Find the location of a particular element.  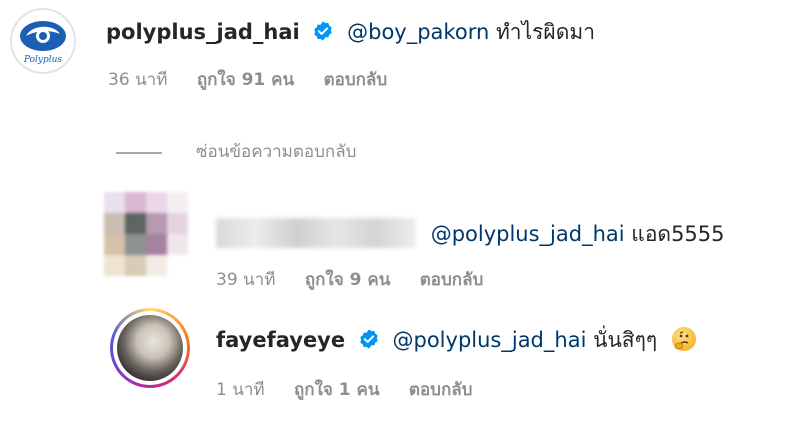

comment-meta: 39 นาที ถูกใจ 9 คน ตอบกลับ is located at coordinates (361, 279).